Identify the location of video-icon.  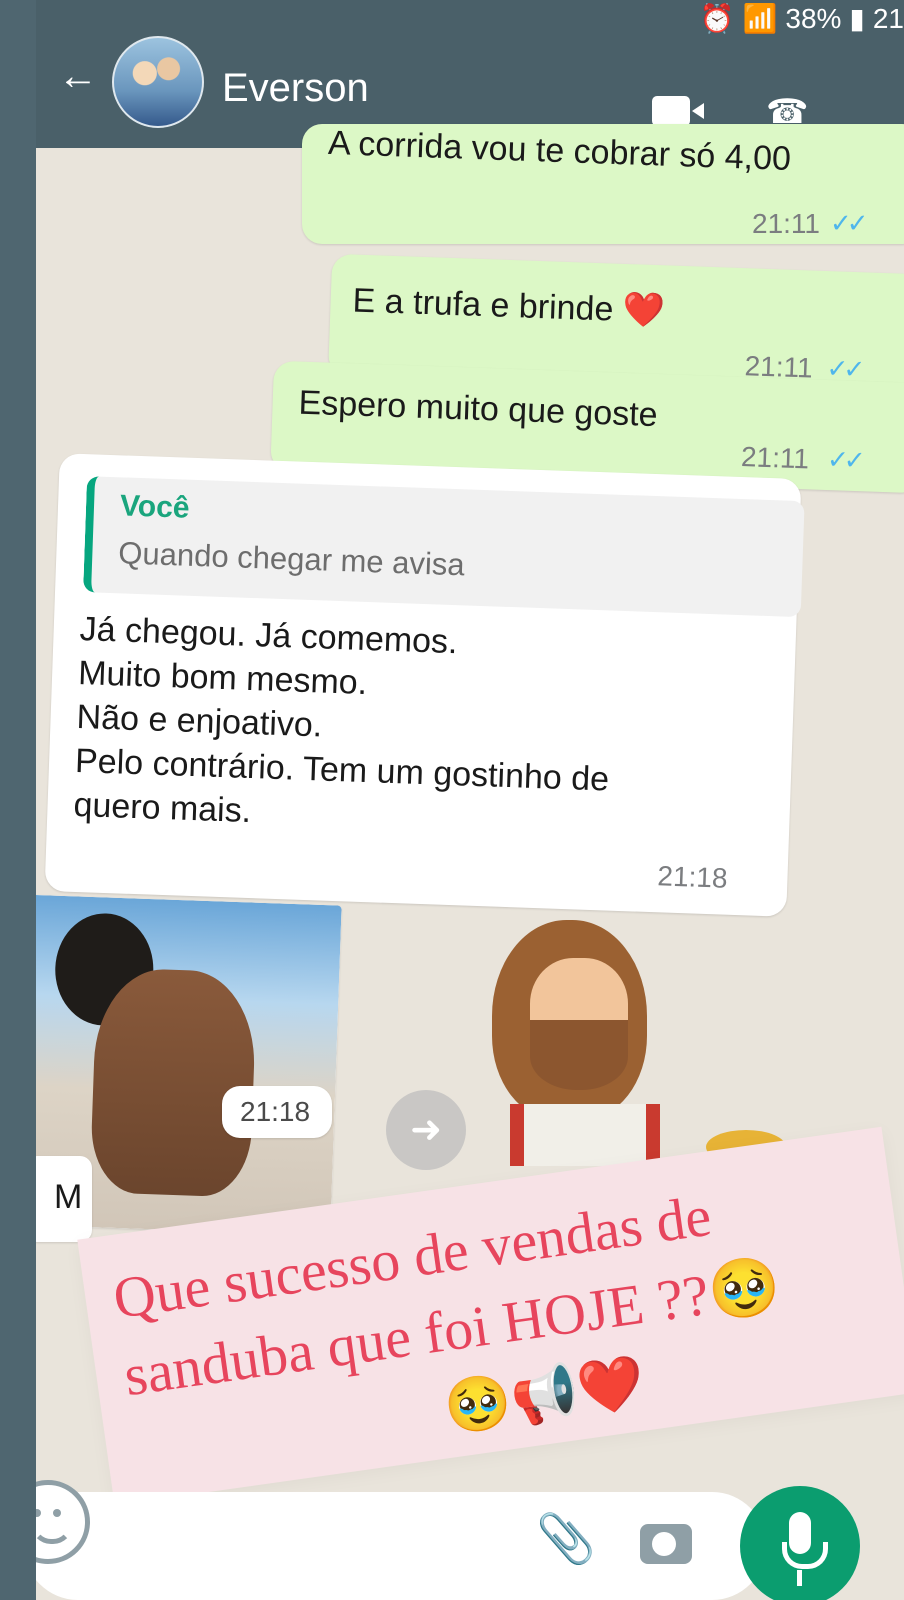
(678, 111).